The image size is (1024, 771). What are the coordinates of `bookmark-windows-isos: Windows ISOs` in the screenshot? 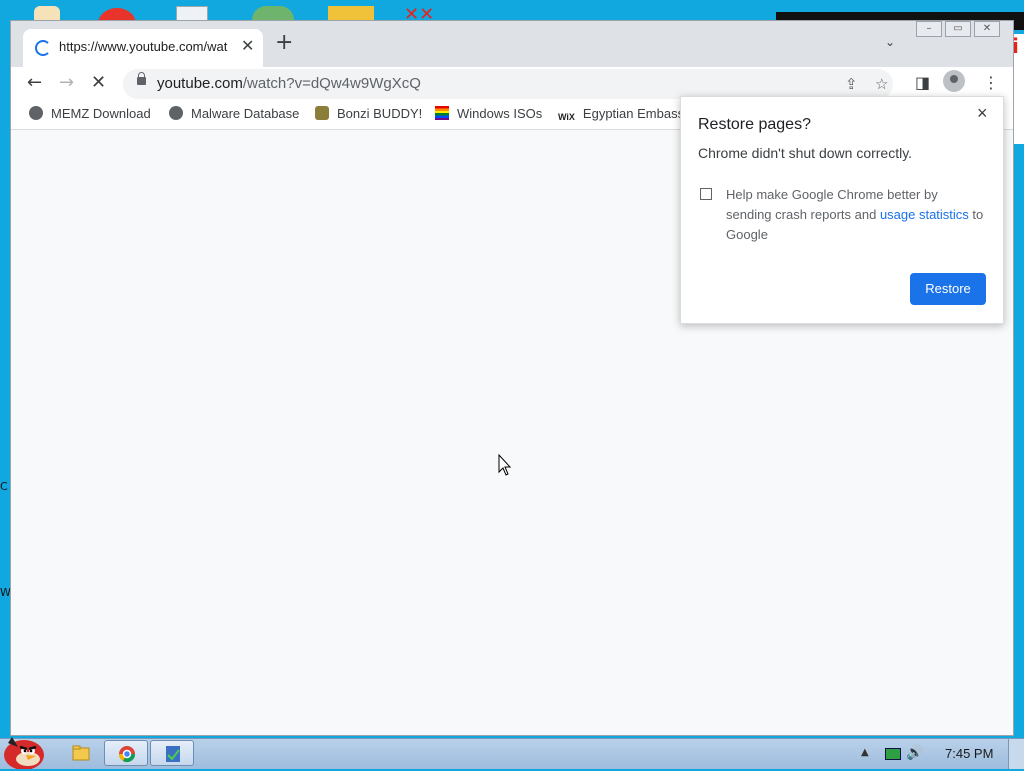 It's located at (488, 113).